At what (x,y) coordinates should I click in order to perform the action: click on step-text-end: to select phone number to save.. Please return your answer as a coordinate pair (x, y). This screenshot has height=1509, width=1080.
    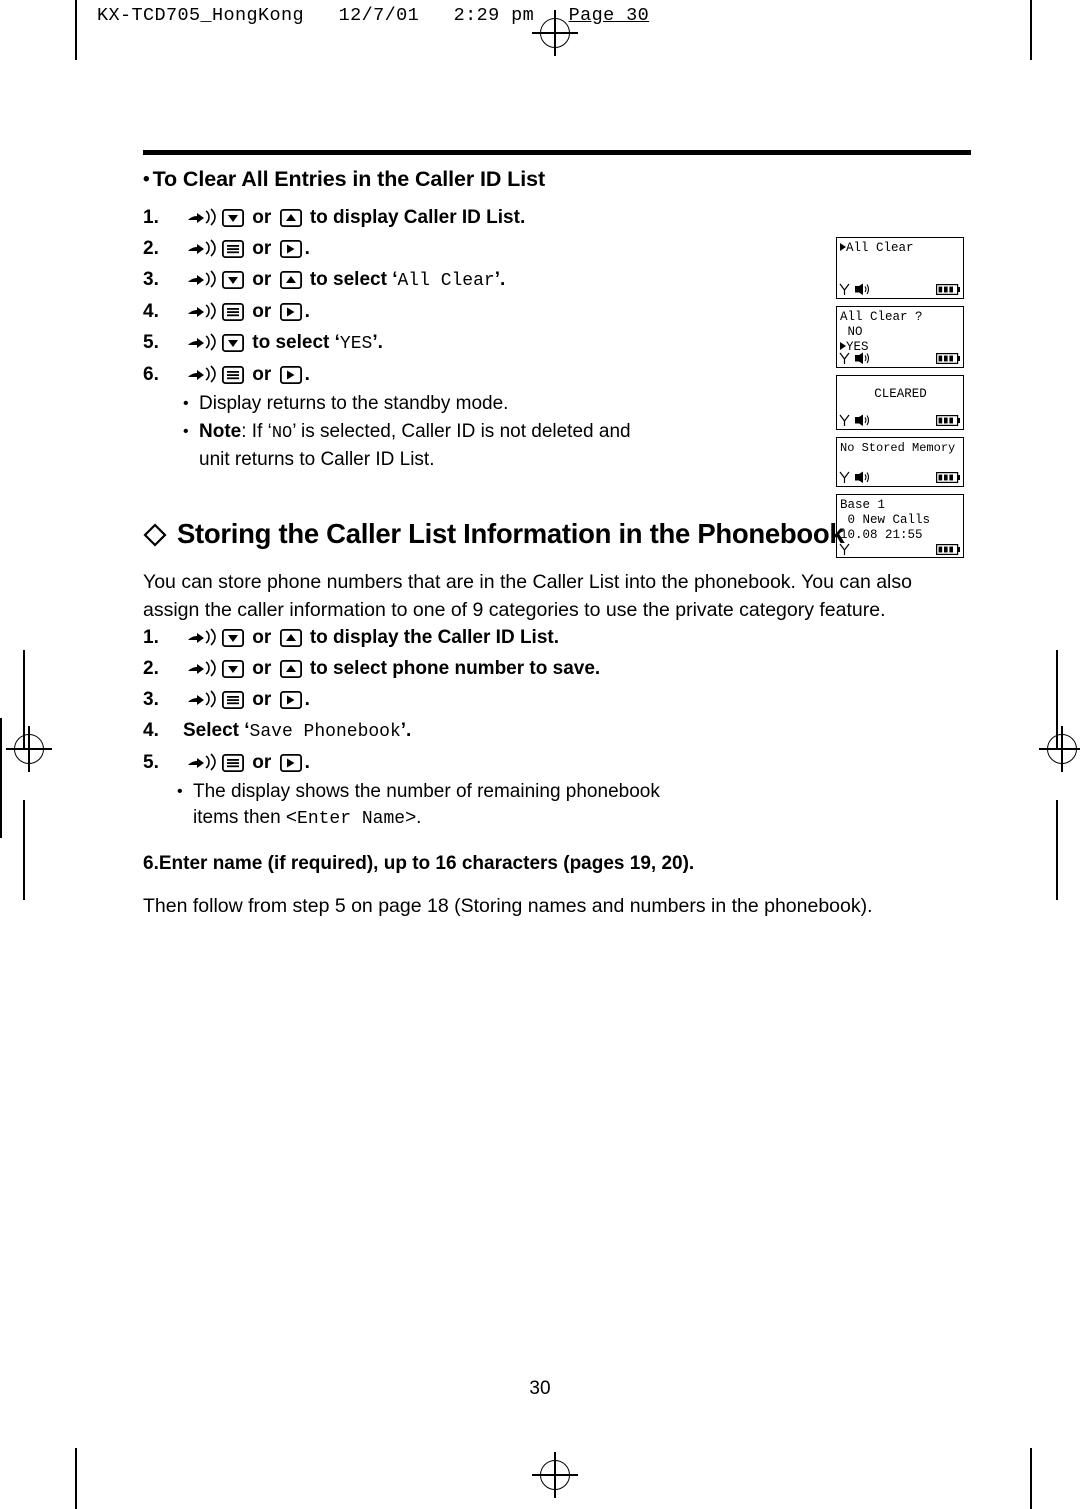
    Looking at the image, I should click on (452, 668).